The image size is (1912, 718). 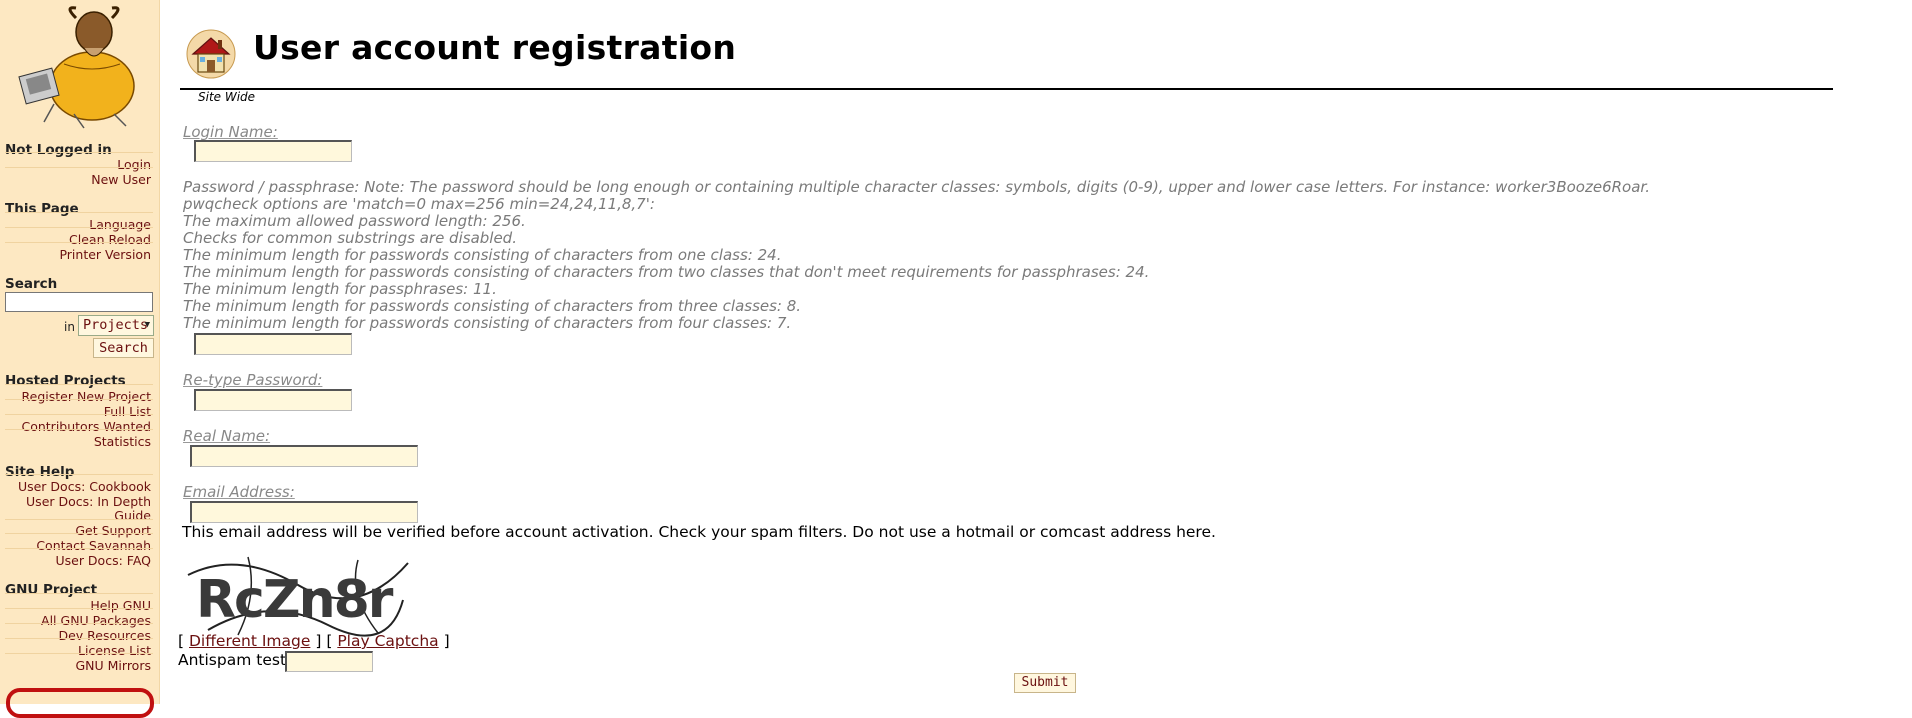 What do you see at coordinates (273, 344) in the screenshot?
I see `password-input` at bounding box center [273, 344].